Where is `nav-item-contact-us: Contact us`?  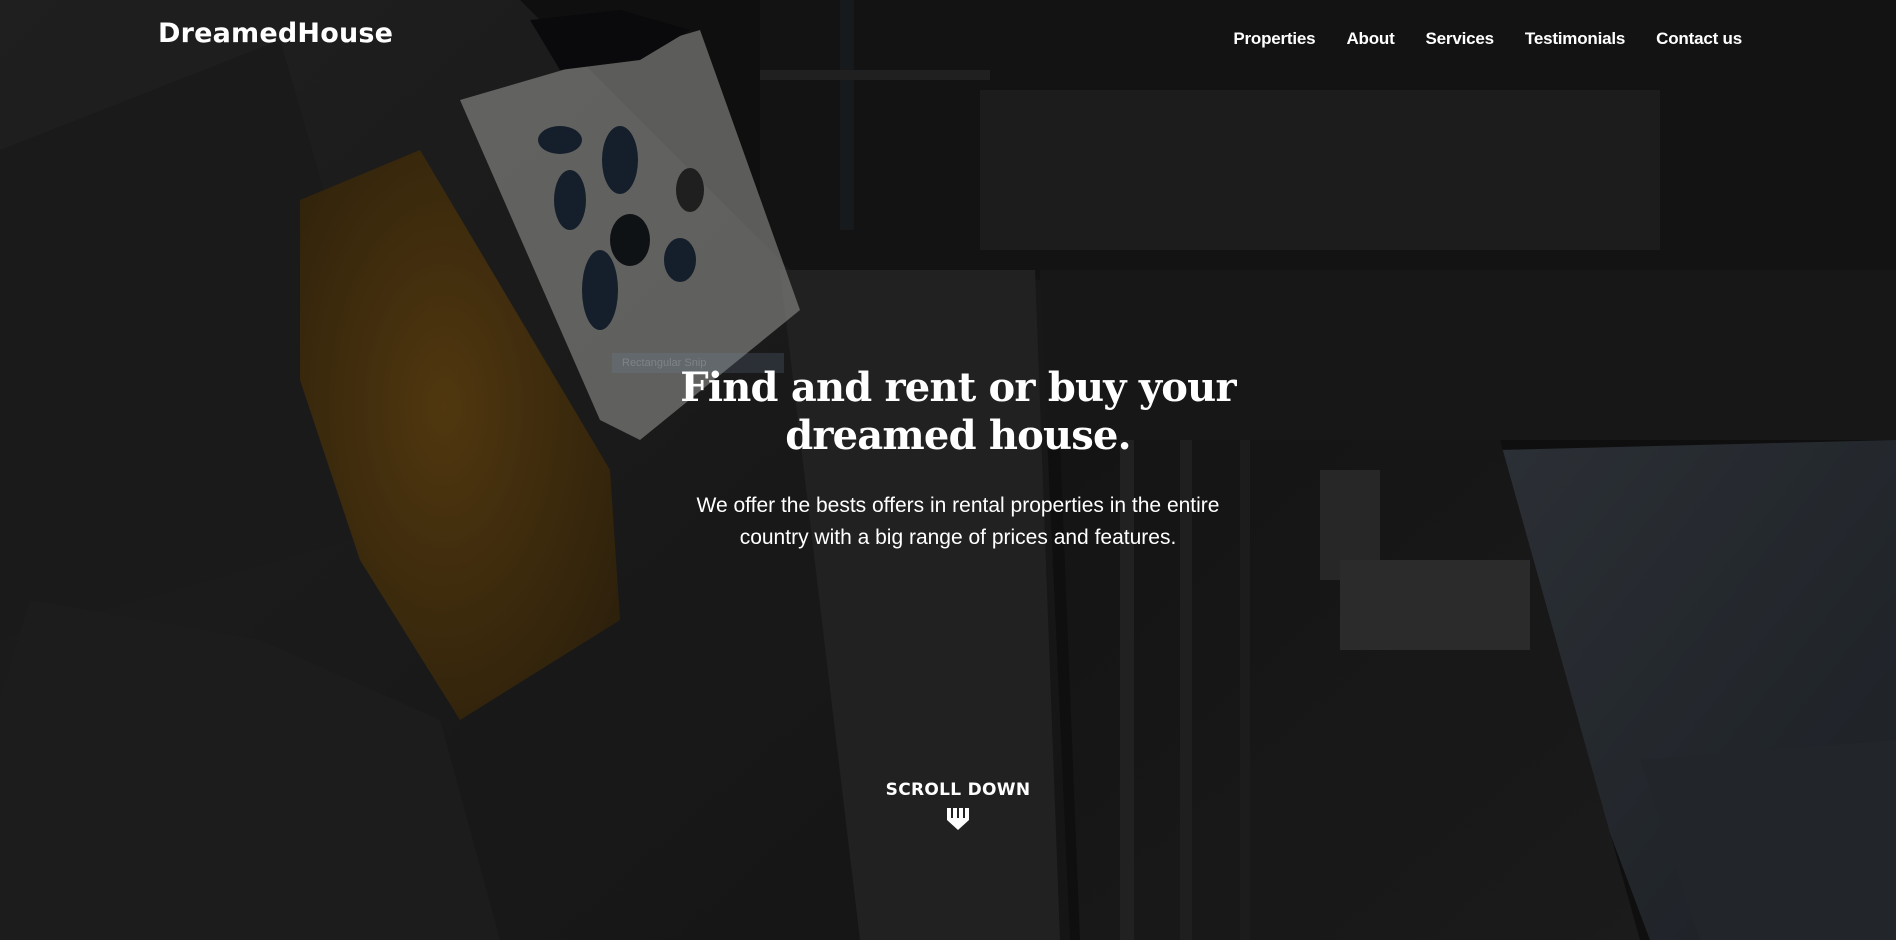 nav-item-contact-us: Contact us is located at coordinates (1699, 39).